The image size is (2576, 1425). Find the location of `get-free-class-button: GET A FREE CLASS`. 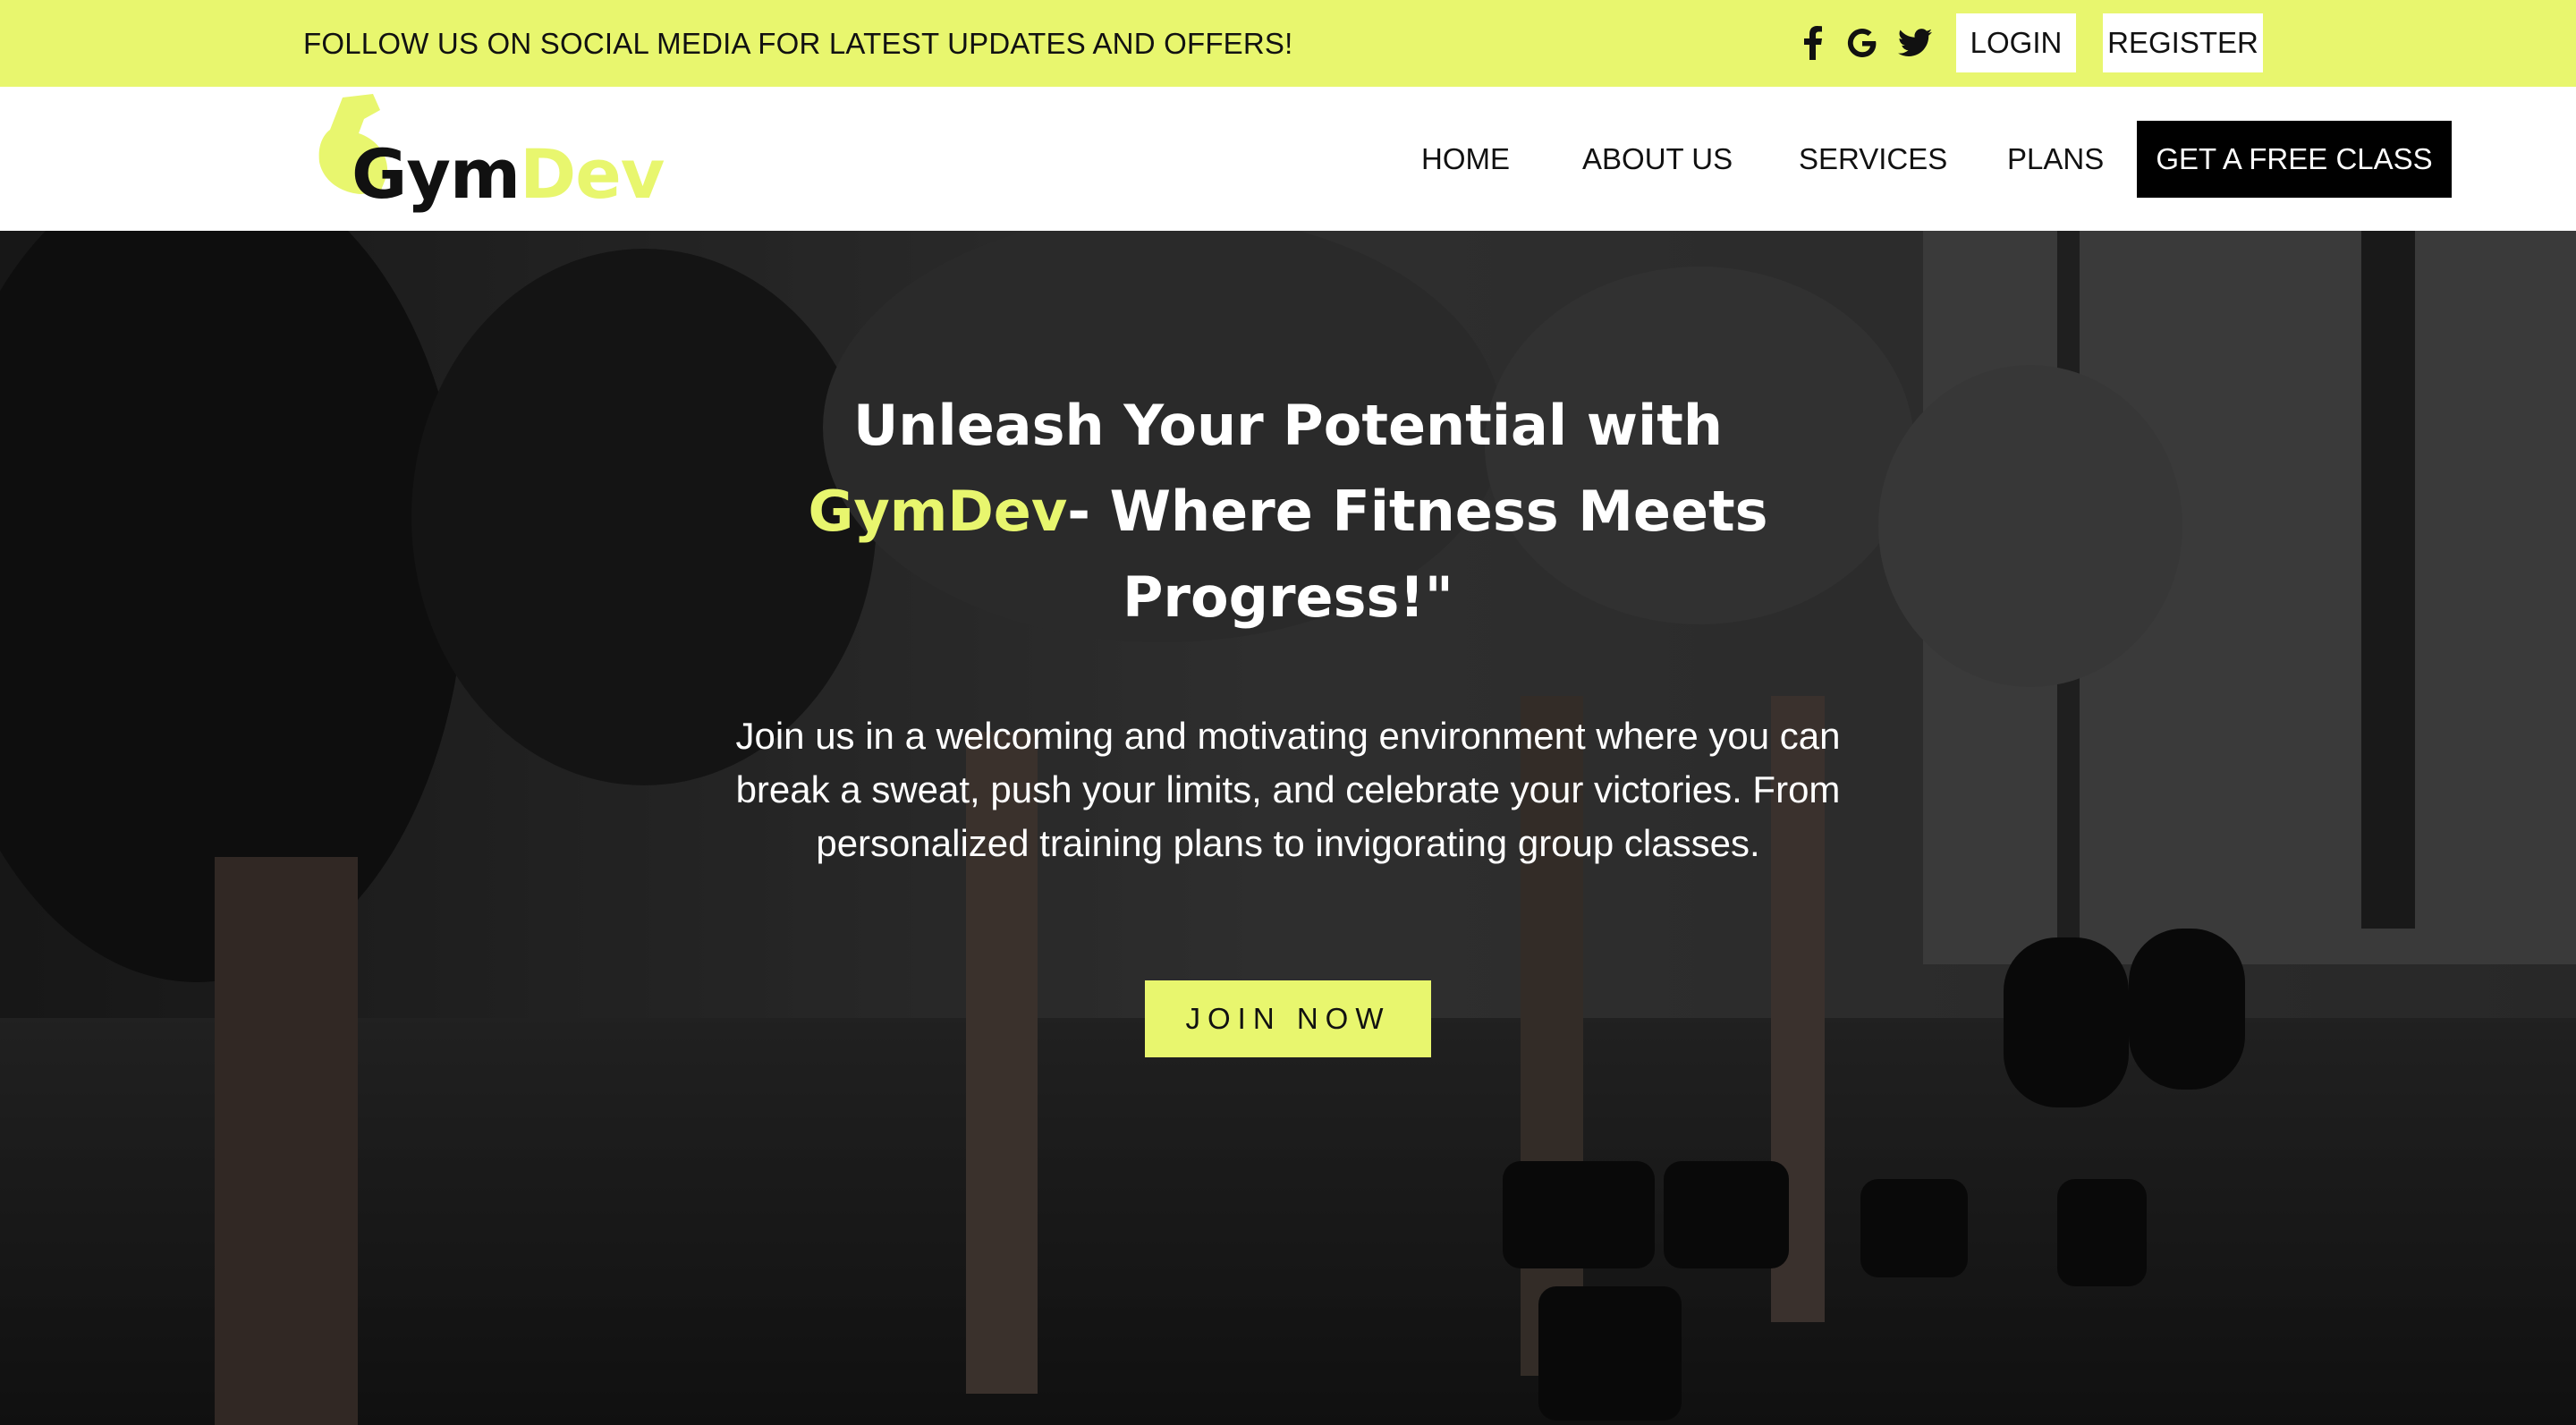

get-free-class-button: GET A FREE CLASS is located at coordinates (2294, 159).